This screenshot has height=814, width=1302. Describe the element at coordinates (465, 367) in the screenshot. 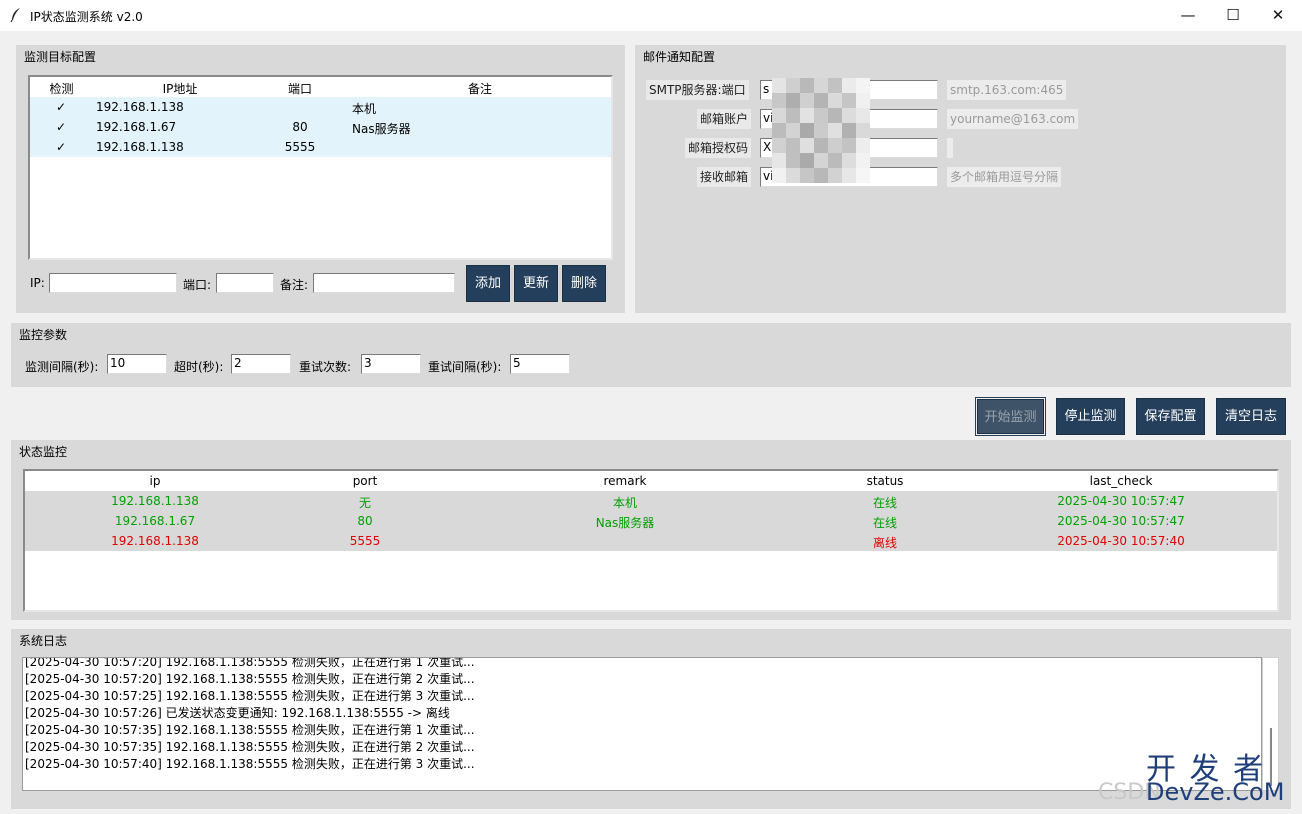

I see `retry-interval-label: 重试间隔(秒):` at that location.